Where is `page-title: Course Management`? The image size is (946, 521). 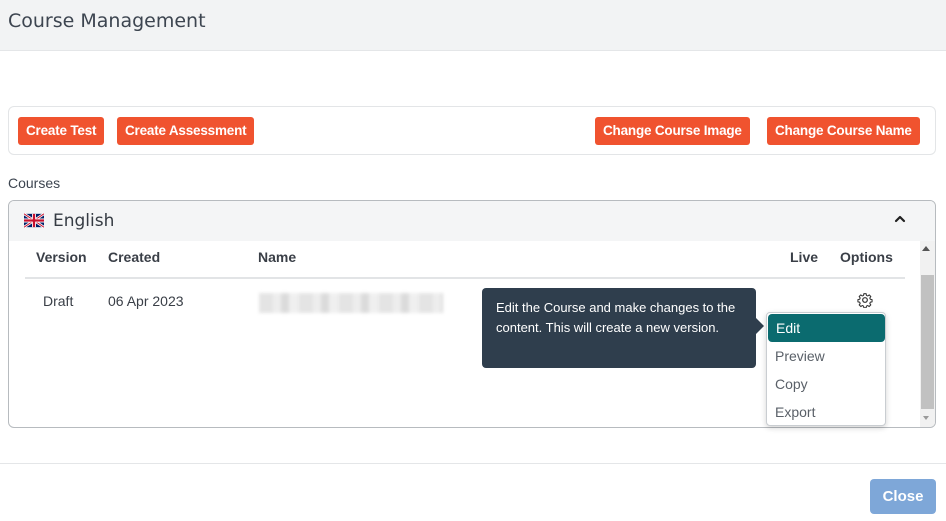 page-title: Course Management is located at coordinates (107, 21).